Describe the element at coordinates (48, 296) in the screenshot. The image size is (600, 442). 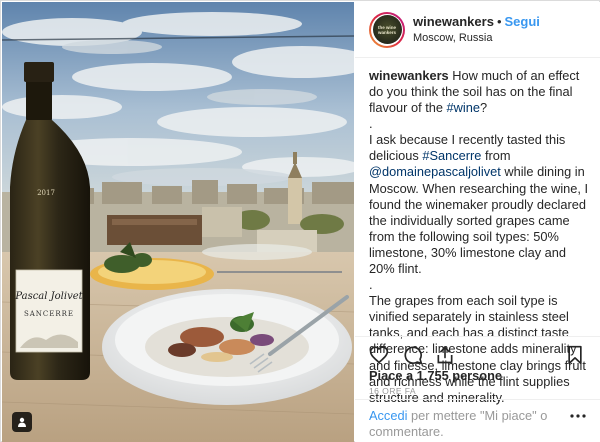
I see `bottle-brand: Pascal Jolivet` at that location.